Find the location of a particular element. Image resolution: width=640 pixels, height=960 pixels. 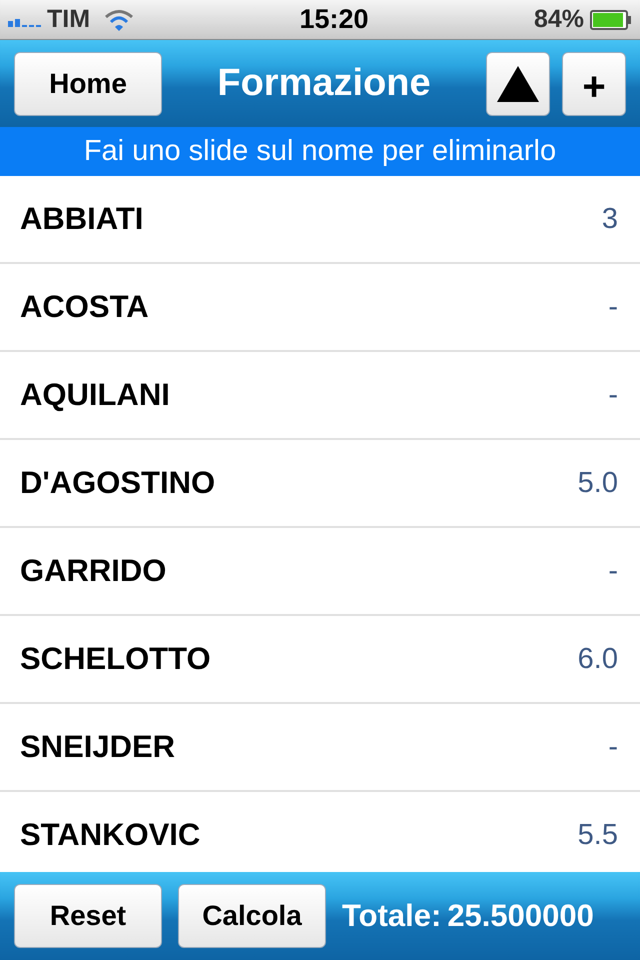

calcola-button: Calcola is located at coordinates (252, 916).